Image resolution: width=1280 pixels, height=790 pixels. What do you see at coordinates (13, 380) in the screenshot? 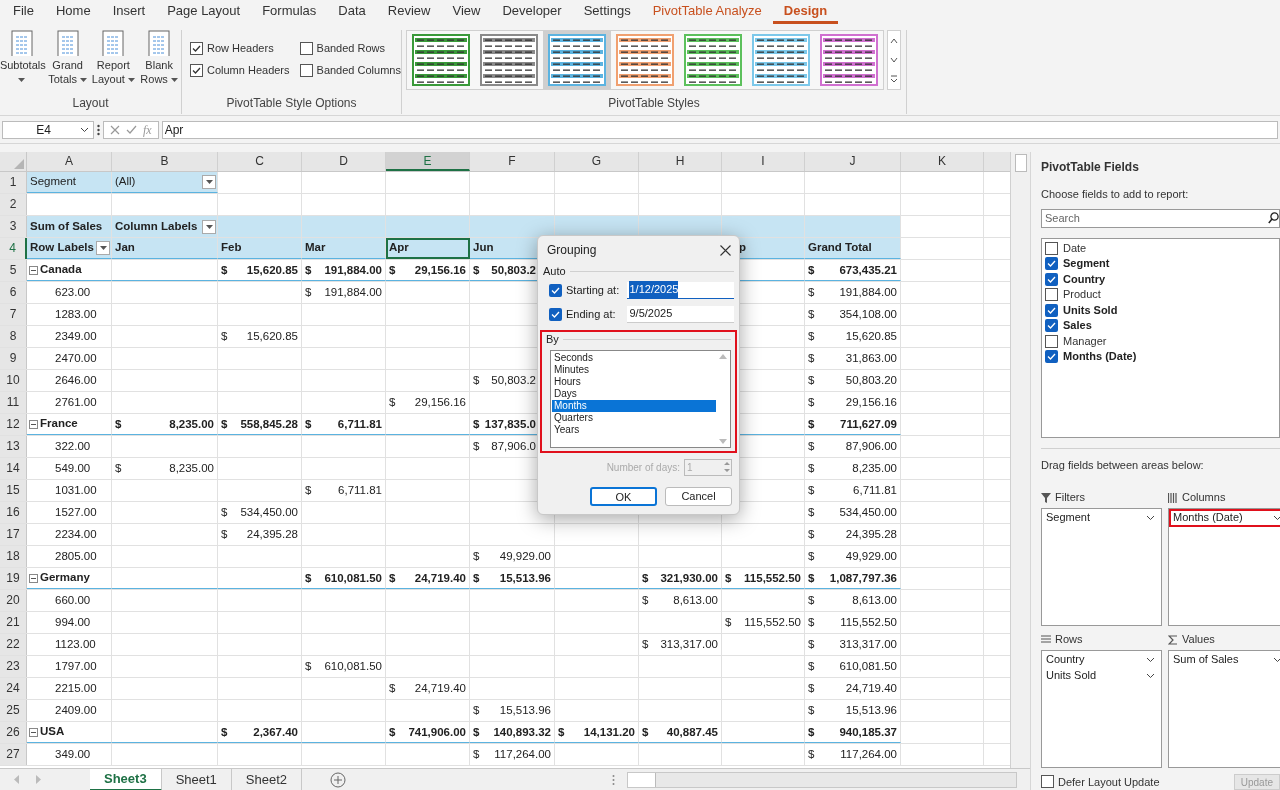
I see `row-header: 10` at bounding box center [13, 380].